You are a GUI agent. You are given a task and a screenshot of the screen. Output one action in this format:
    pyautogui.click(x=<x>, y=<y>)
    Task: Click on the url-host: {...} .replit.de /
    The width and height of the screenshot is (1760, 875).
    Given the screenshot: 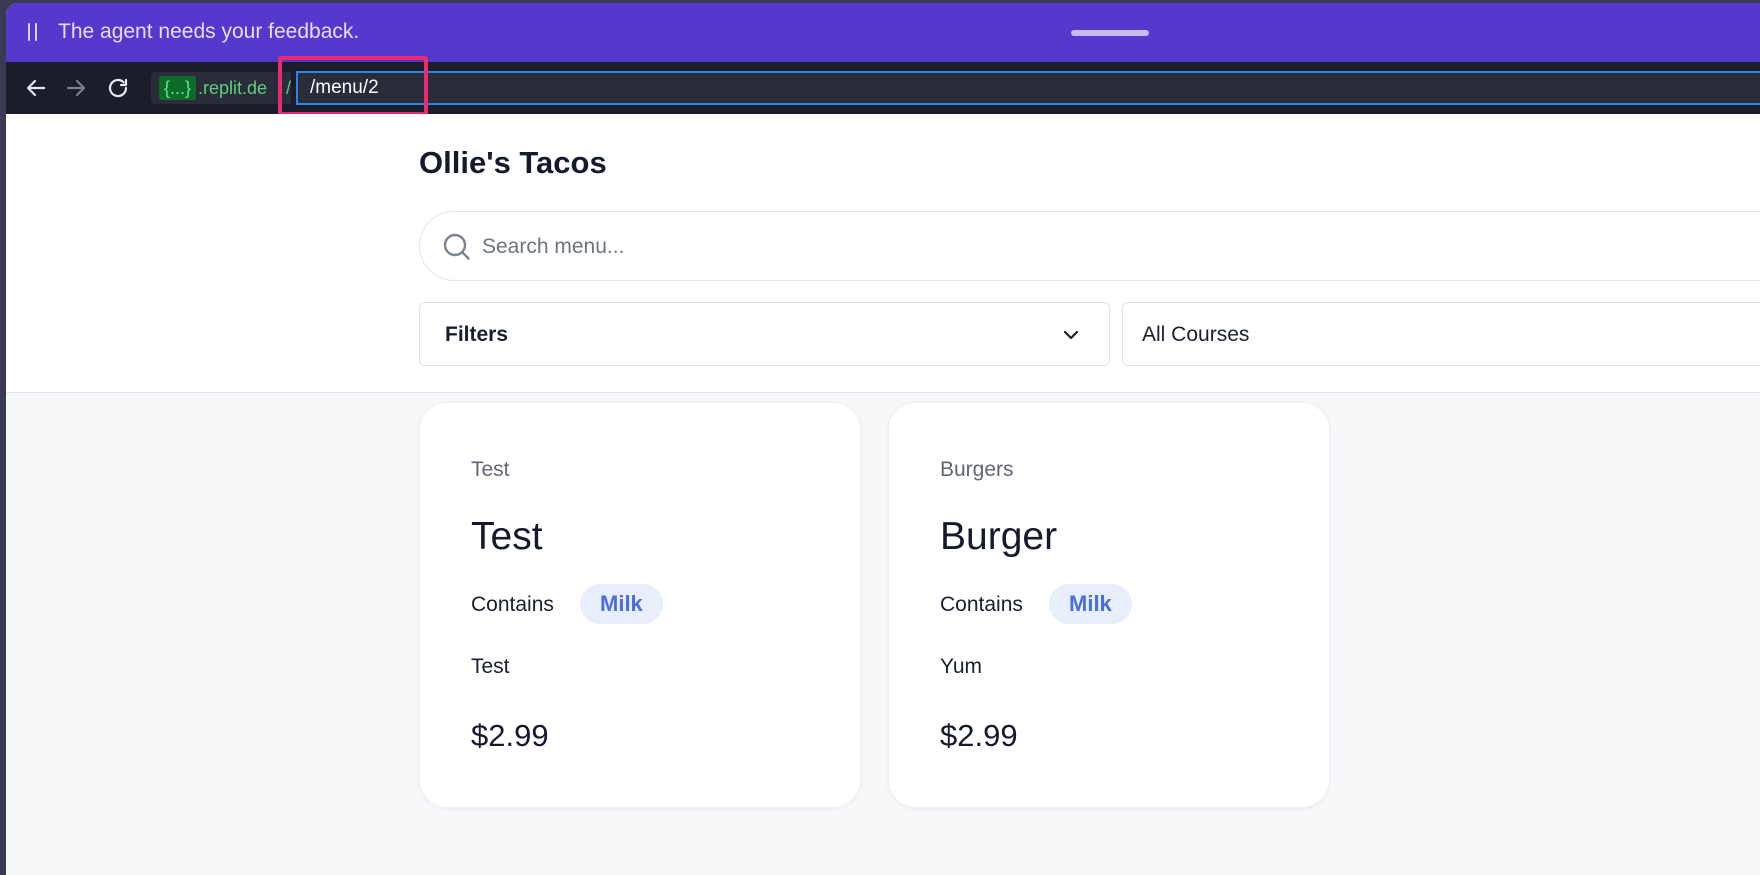 What is the action you would take?
    pyautogui.click(x=221, y=88)
    